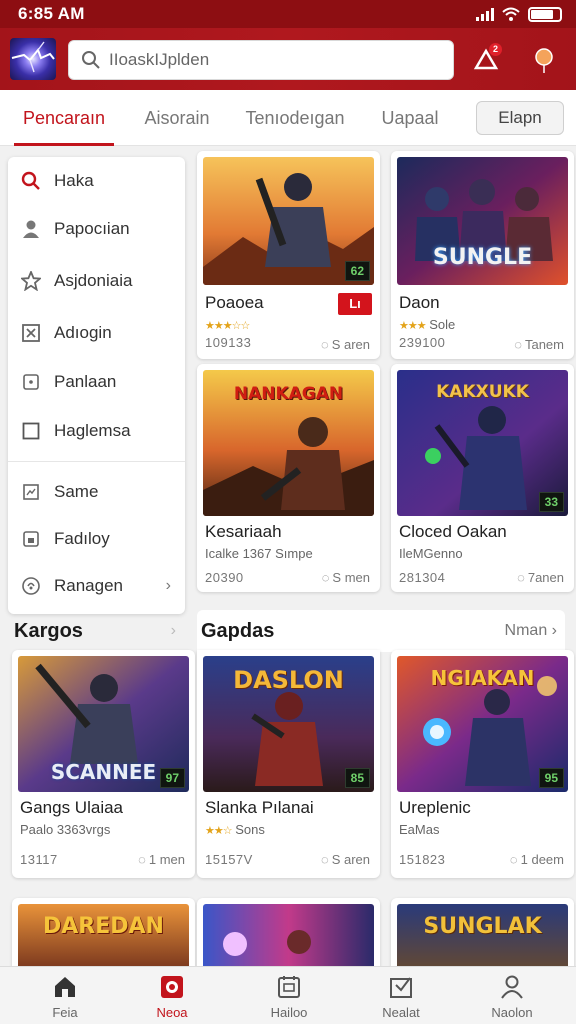 The height and width of the screenshot is (1024, 576). I want to click on card-subtitle-text: Sons, so click(250, 829).